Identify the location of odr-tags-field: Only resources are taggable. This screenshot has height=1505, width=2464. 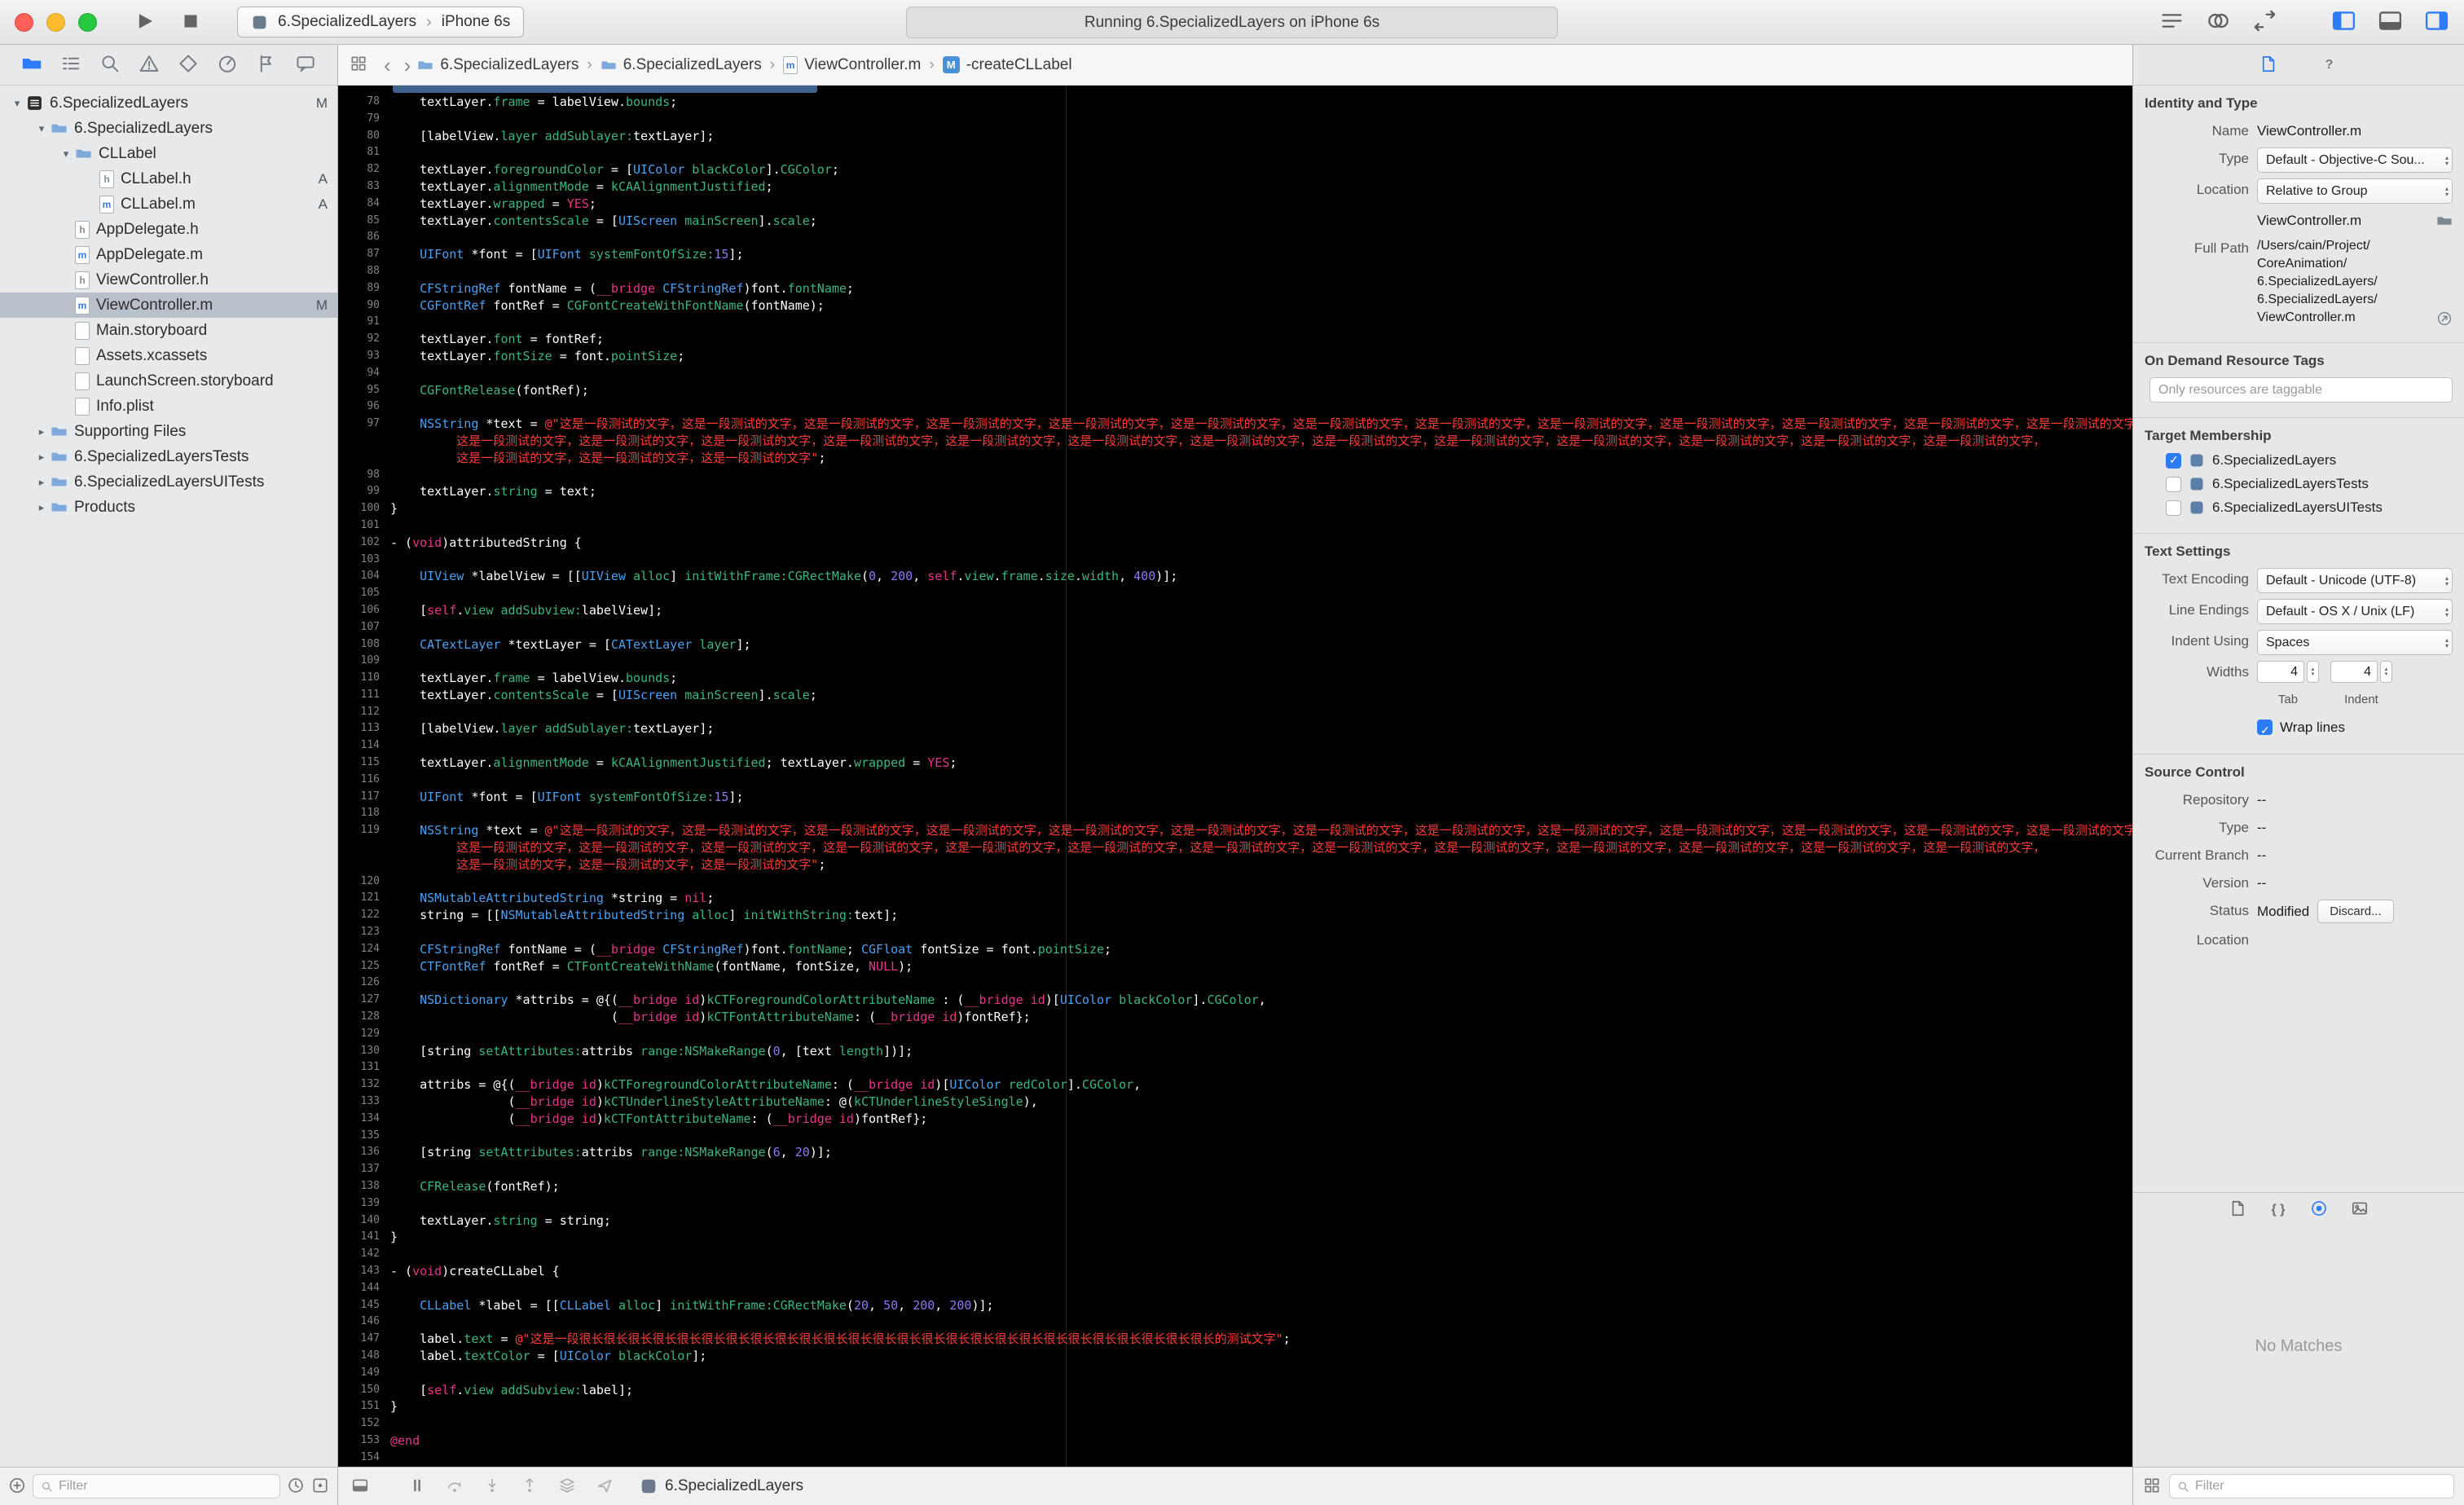
(2301, 390).